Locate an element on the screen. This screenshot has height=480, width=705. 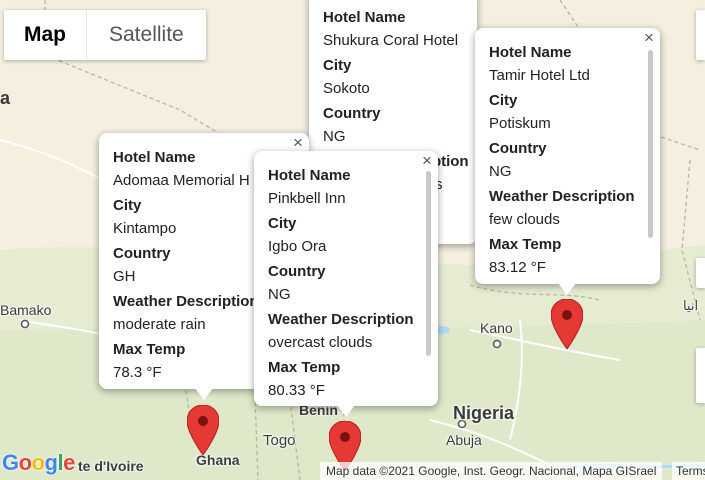
map-label-togo: Togo is located at coordinates (279, 440).